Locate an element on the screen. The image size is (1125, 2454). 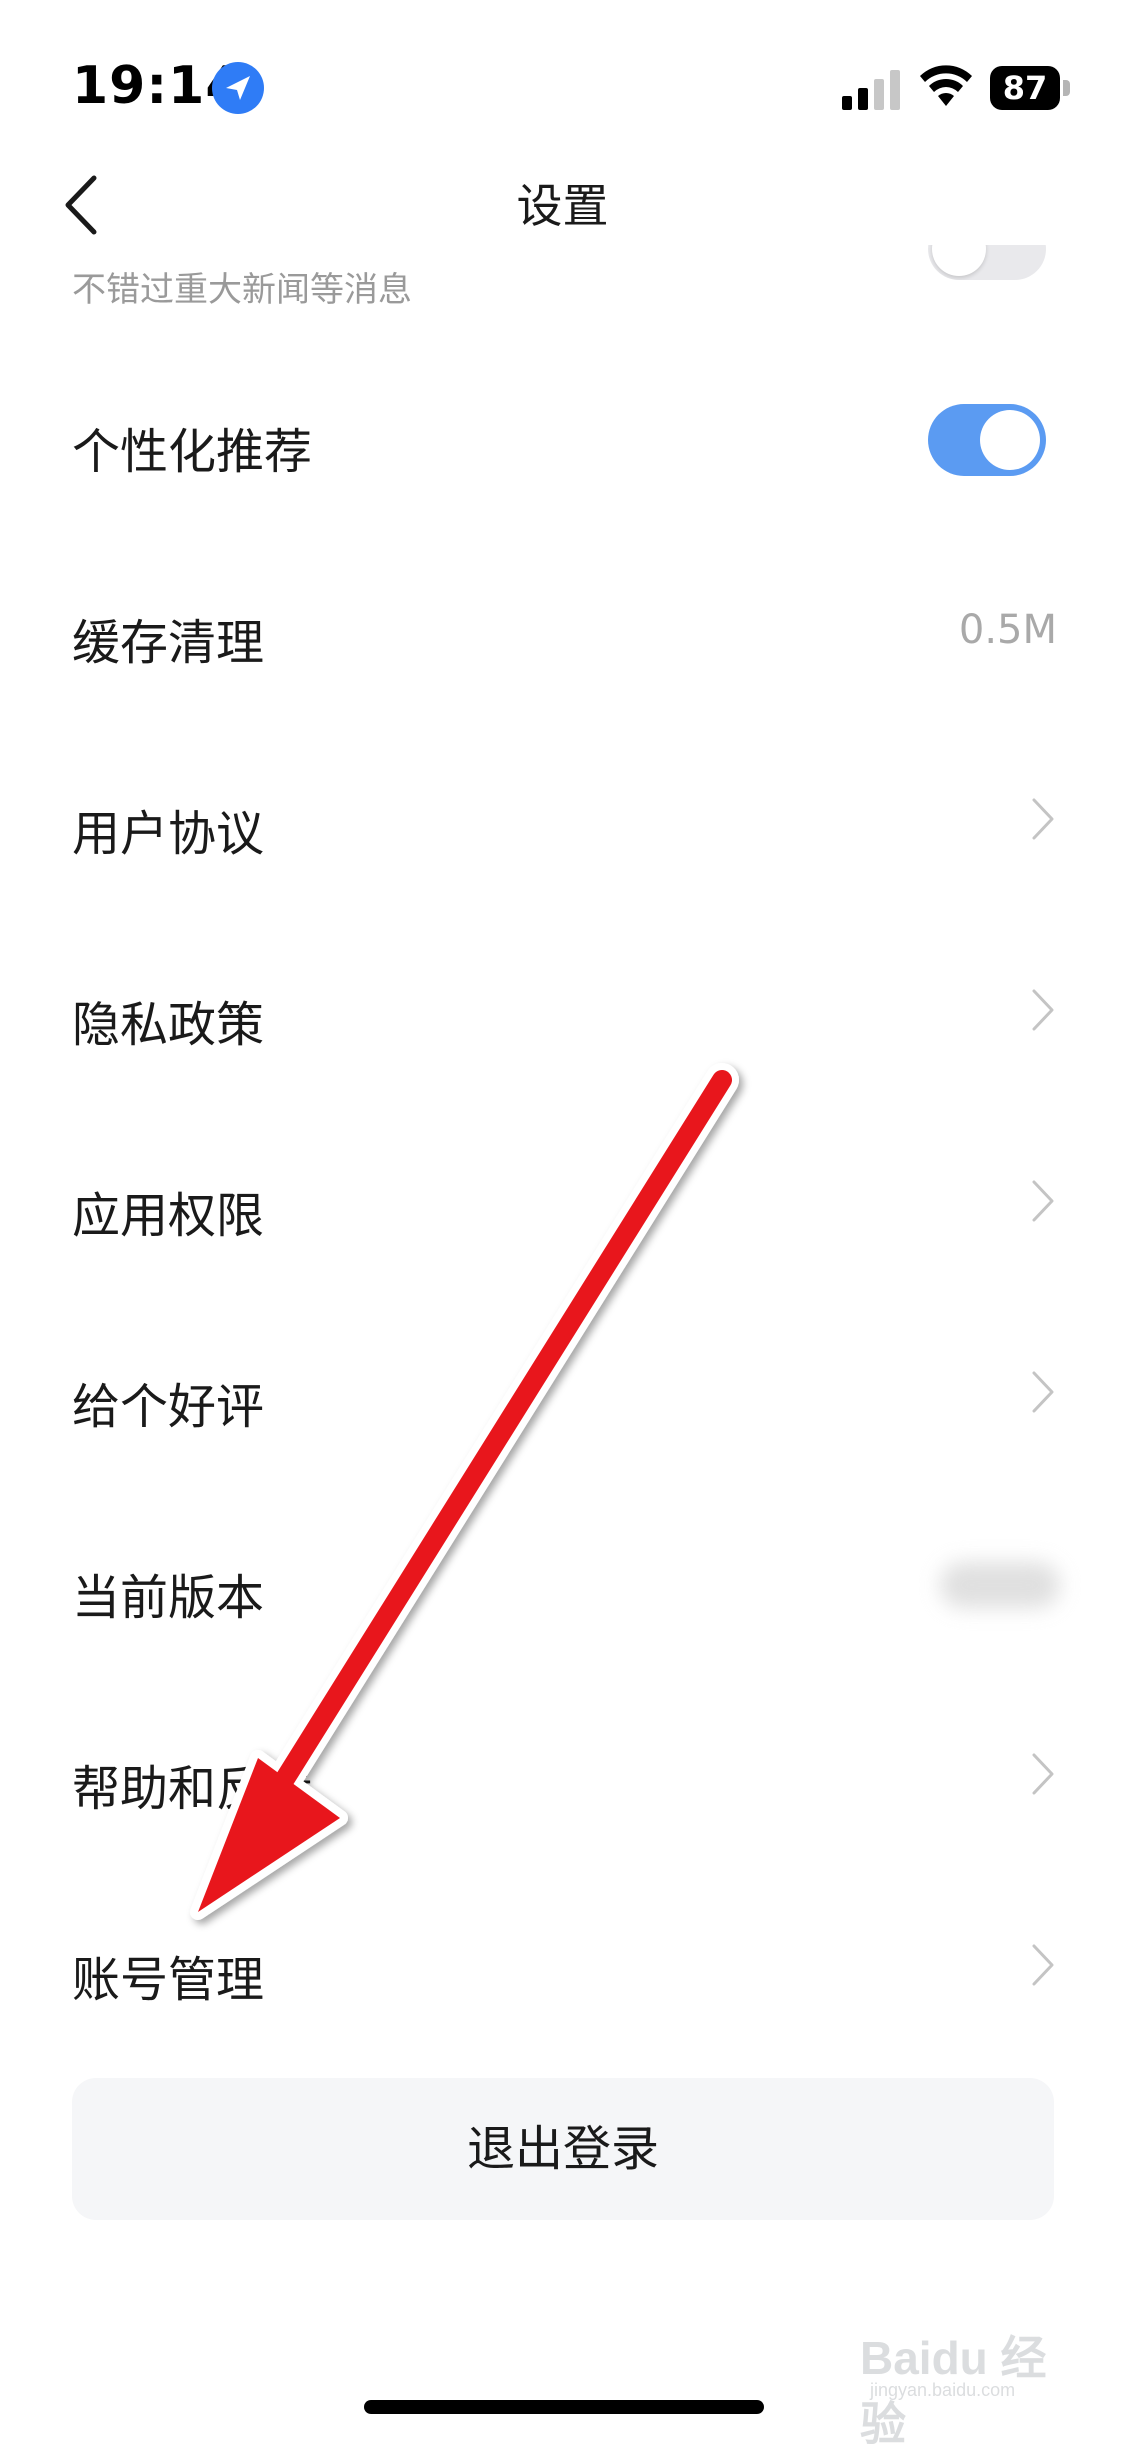
row-label: 个性化推荐 is located at coordinates (192, 452).